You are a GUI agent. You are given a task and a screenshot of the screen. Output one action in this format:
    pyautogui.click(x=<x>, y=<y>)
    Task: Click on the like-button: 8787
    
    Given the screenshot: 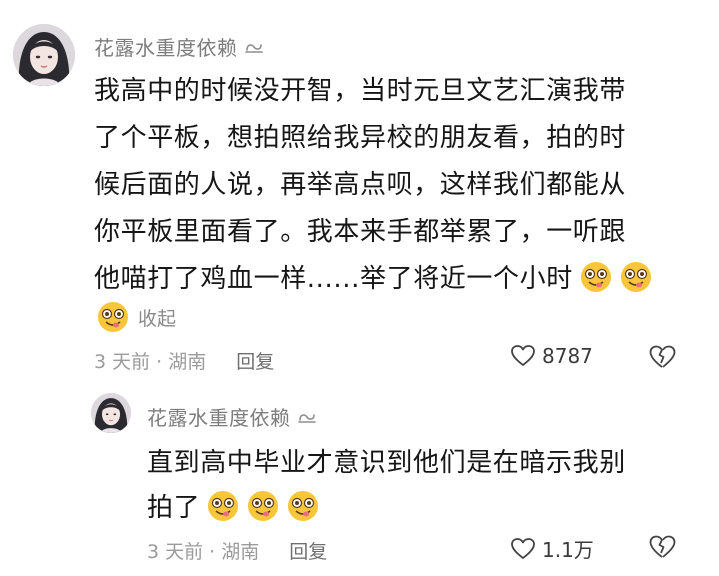 What is the action you would take?
    pyautogui.click(x=551, y=356)
    